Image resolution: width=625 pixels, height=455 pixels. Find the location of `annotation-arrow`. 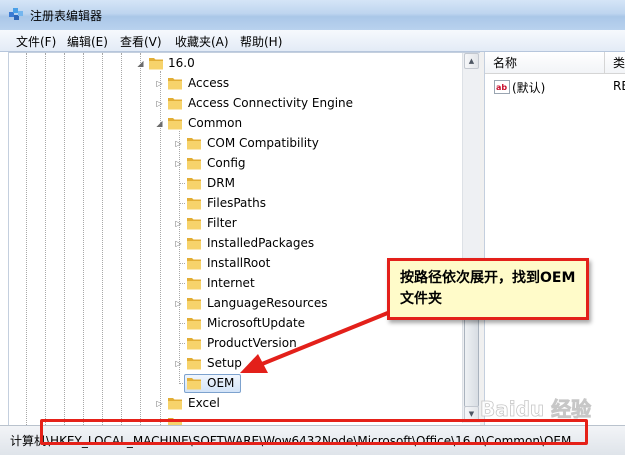

annotation-arrow is located at coordinates (321, 339).